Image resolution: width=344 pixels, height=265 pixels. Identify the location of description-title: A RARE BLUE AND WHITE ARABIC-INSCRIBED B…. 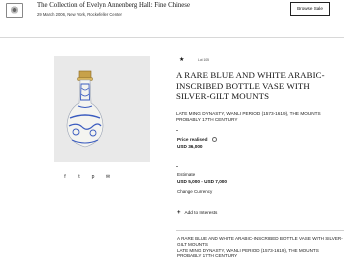
(260, 241).